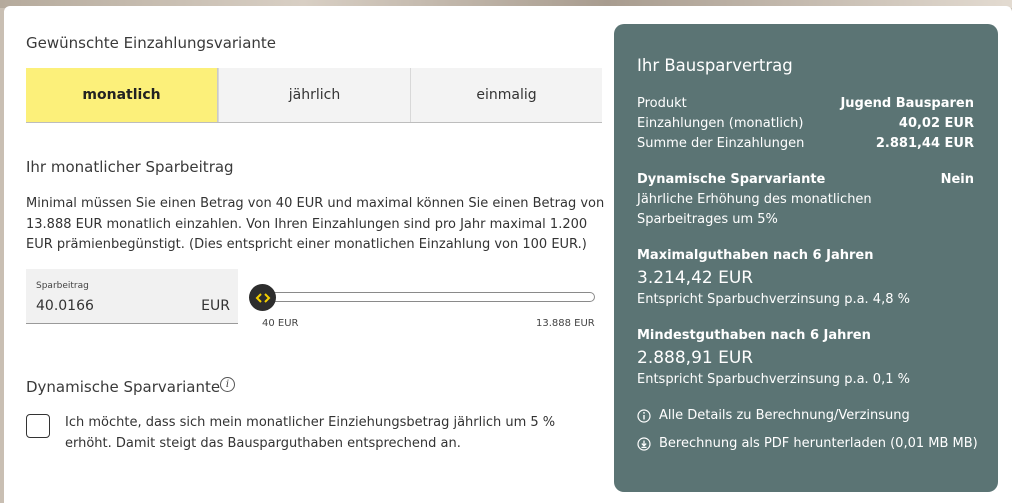 The image size is (1012, 503). I want to click on summary-row-value: Jugend Bausparen, so click(907, 103).